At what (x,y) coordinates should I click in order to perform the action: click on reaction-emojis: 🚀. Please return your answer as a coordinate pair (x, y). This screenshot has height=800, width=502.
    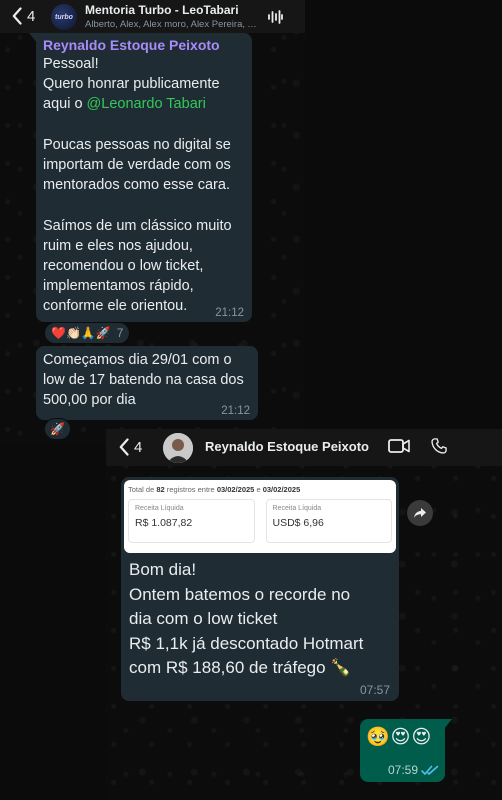
    Looking at the image, I should click on (57, 429).